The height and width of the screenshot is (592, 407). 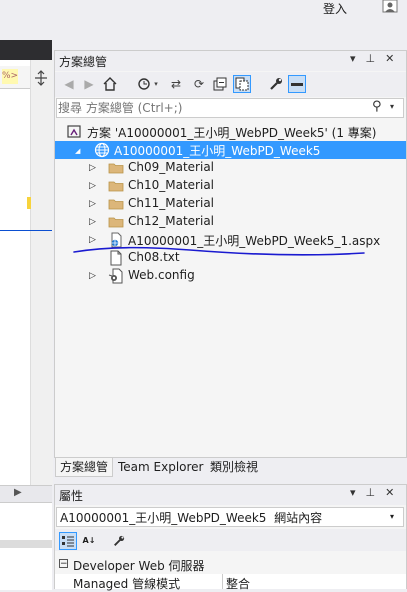 I want to click on tab-solution-explorer: 方案總管, so click(x=84, y=467).